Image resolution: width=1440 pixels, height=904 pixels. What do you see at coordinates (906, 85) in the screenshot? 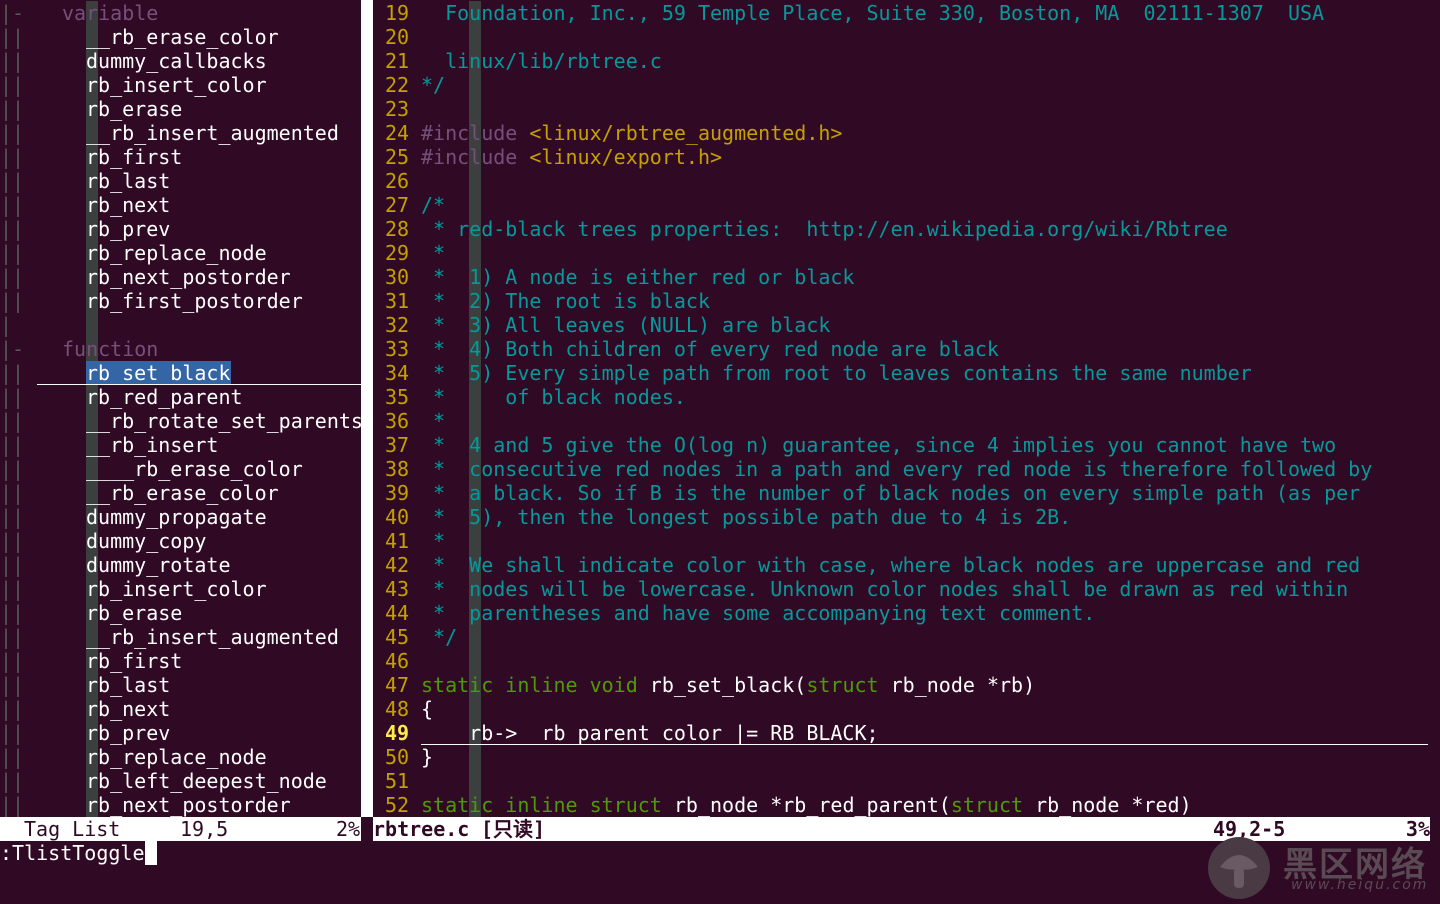
I see `code-line: 22 */` at bounding box center [906, 85].